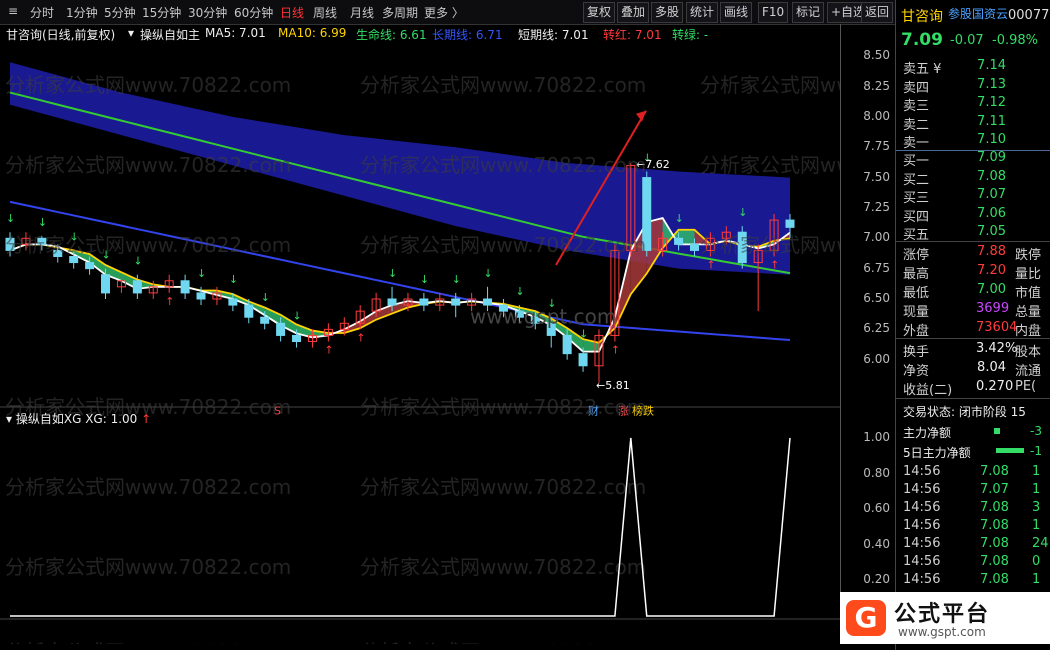 Image resolution: width=1050 pixels, height=650 pixels. Describe the element at coordinates (82, 12) in the screenshot. I see `period-1: 1分钟` at that location.